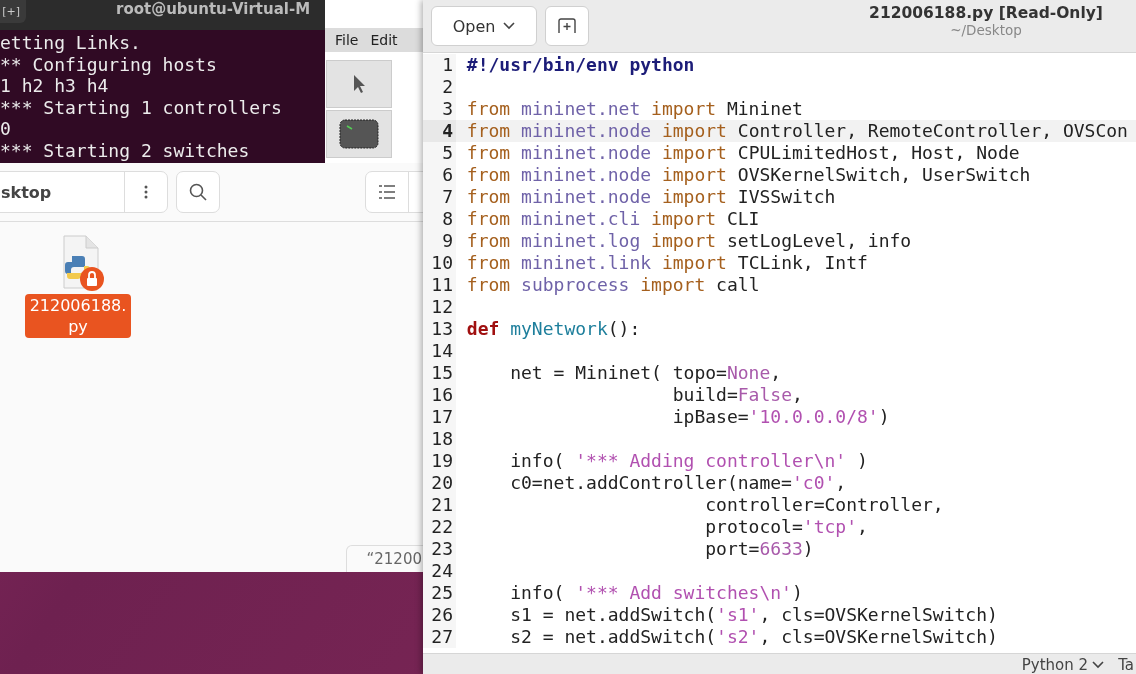 The image size is (1136, 674). I want to click on more-icon, so click(146, 192).